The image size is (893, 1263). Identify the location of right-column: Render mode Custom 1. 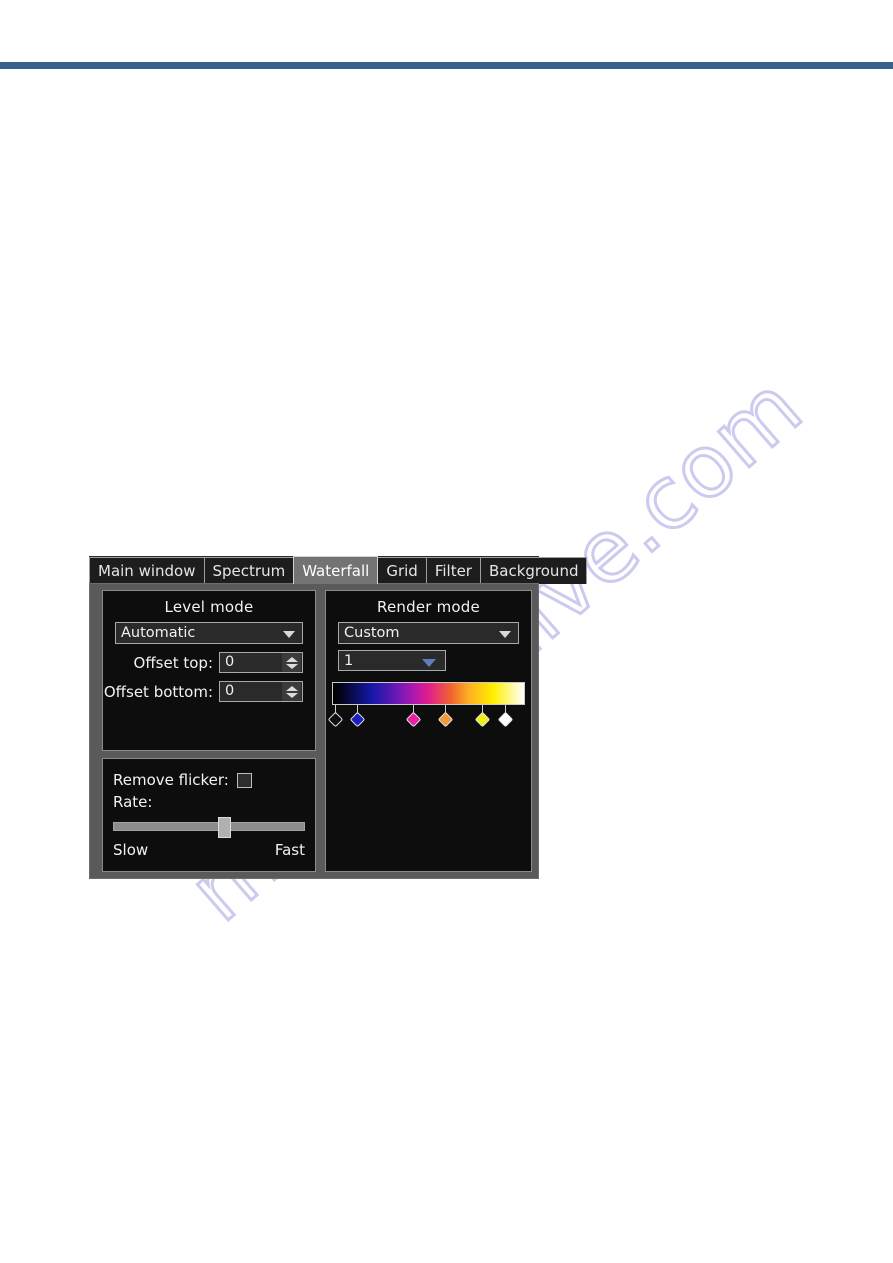
(430, 731).